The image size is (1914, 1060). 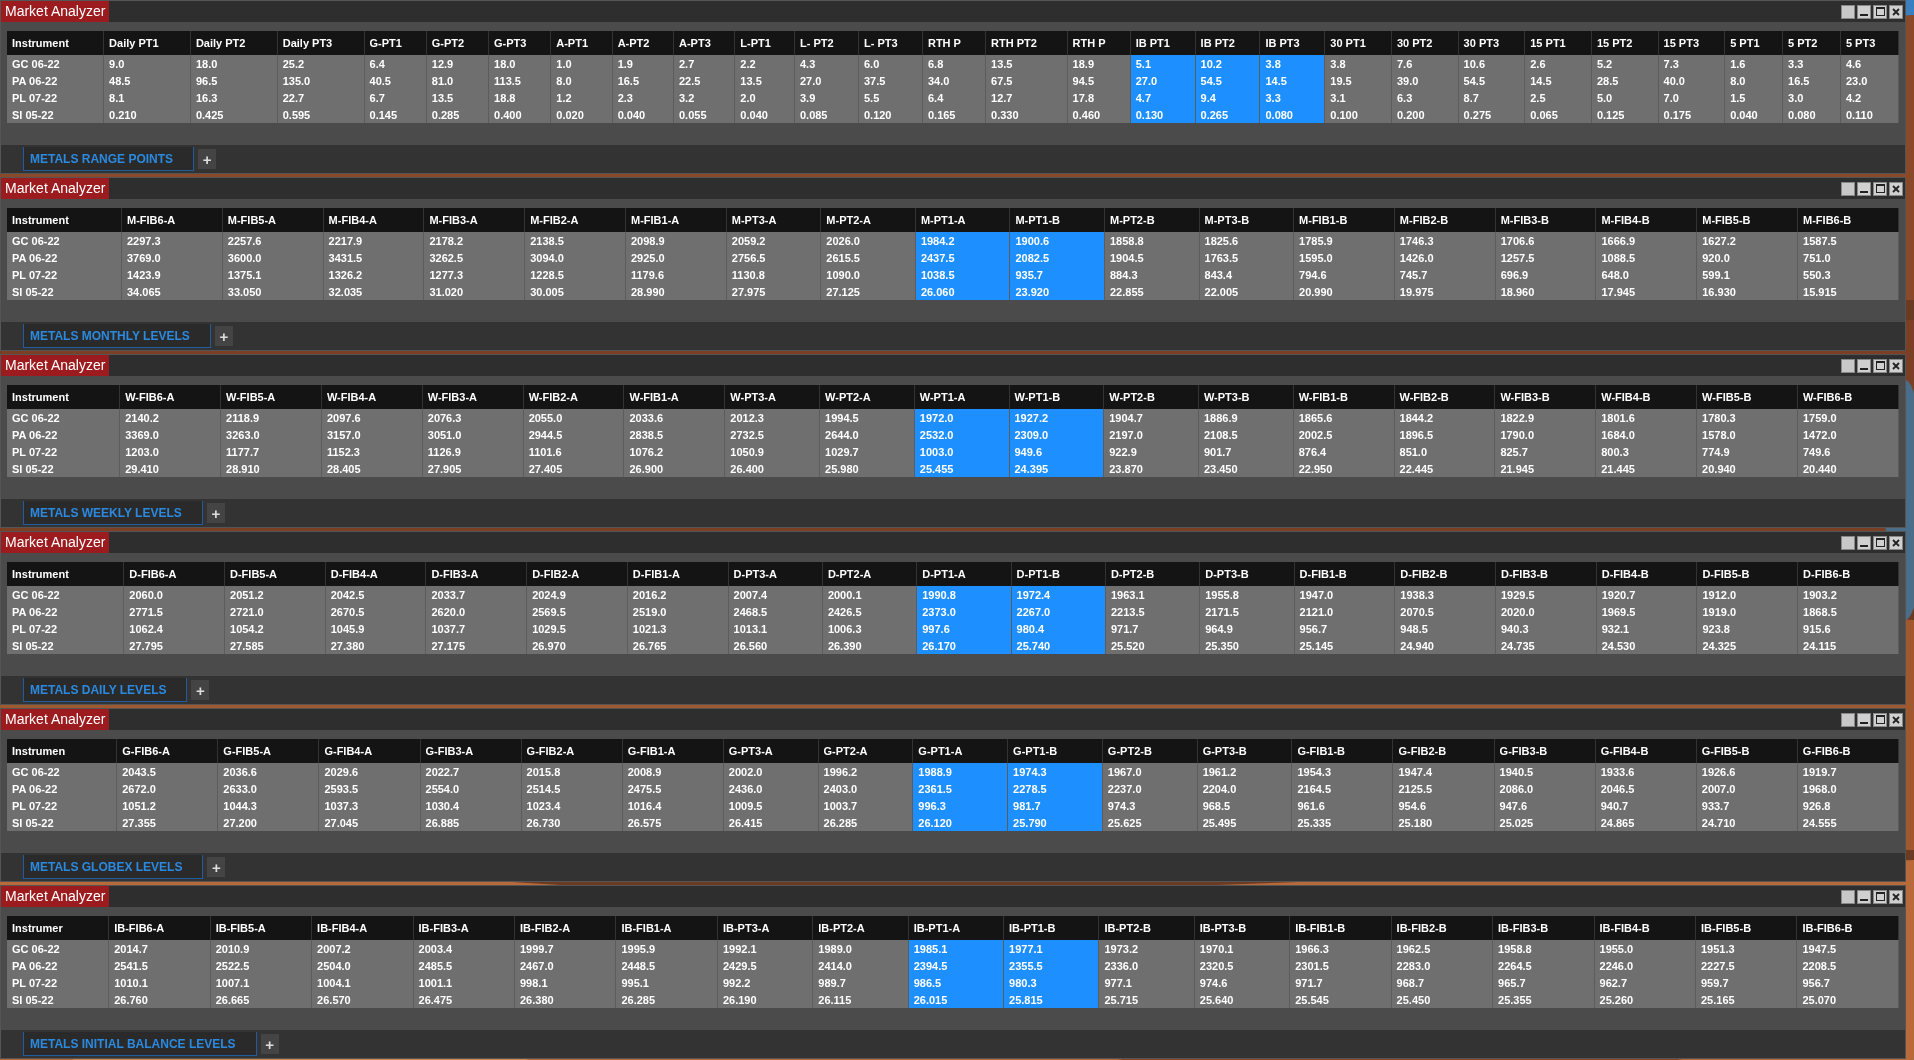 What do you see at coordinates (1558, 43) in the screenshot?
I see `column-header: 15 PT1` at bounding box center [1558, 43].